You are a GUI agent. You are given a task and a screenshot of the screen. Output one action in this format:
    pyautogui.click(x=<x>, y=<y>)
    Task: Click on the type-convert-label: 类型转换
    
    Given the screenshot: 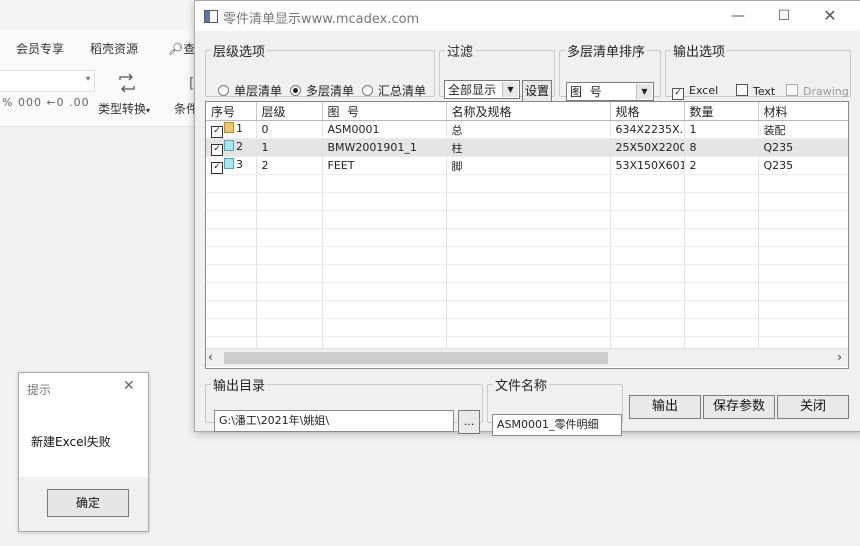 What is the action you would take?
    pyautogui.click(x=122, y=109)
    